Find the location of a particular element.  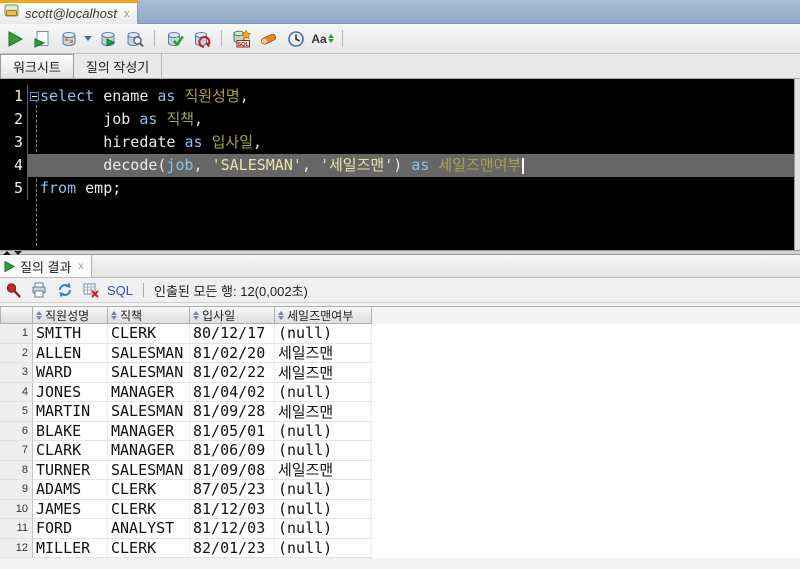

rollback-button is located at coordinates (201, 39).